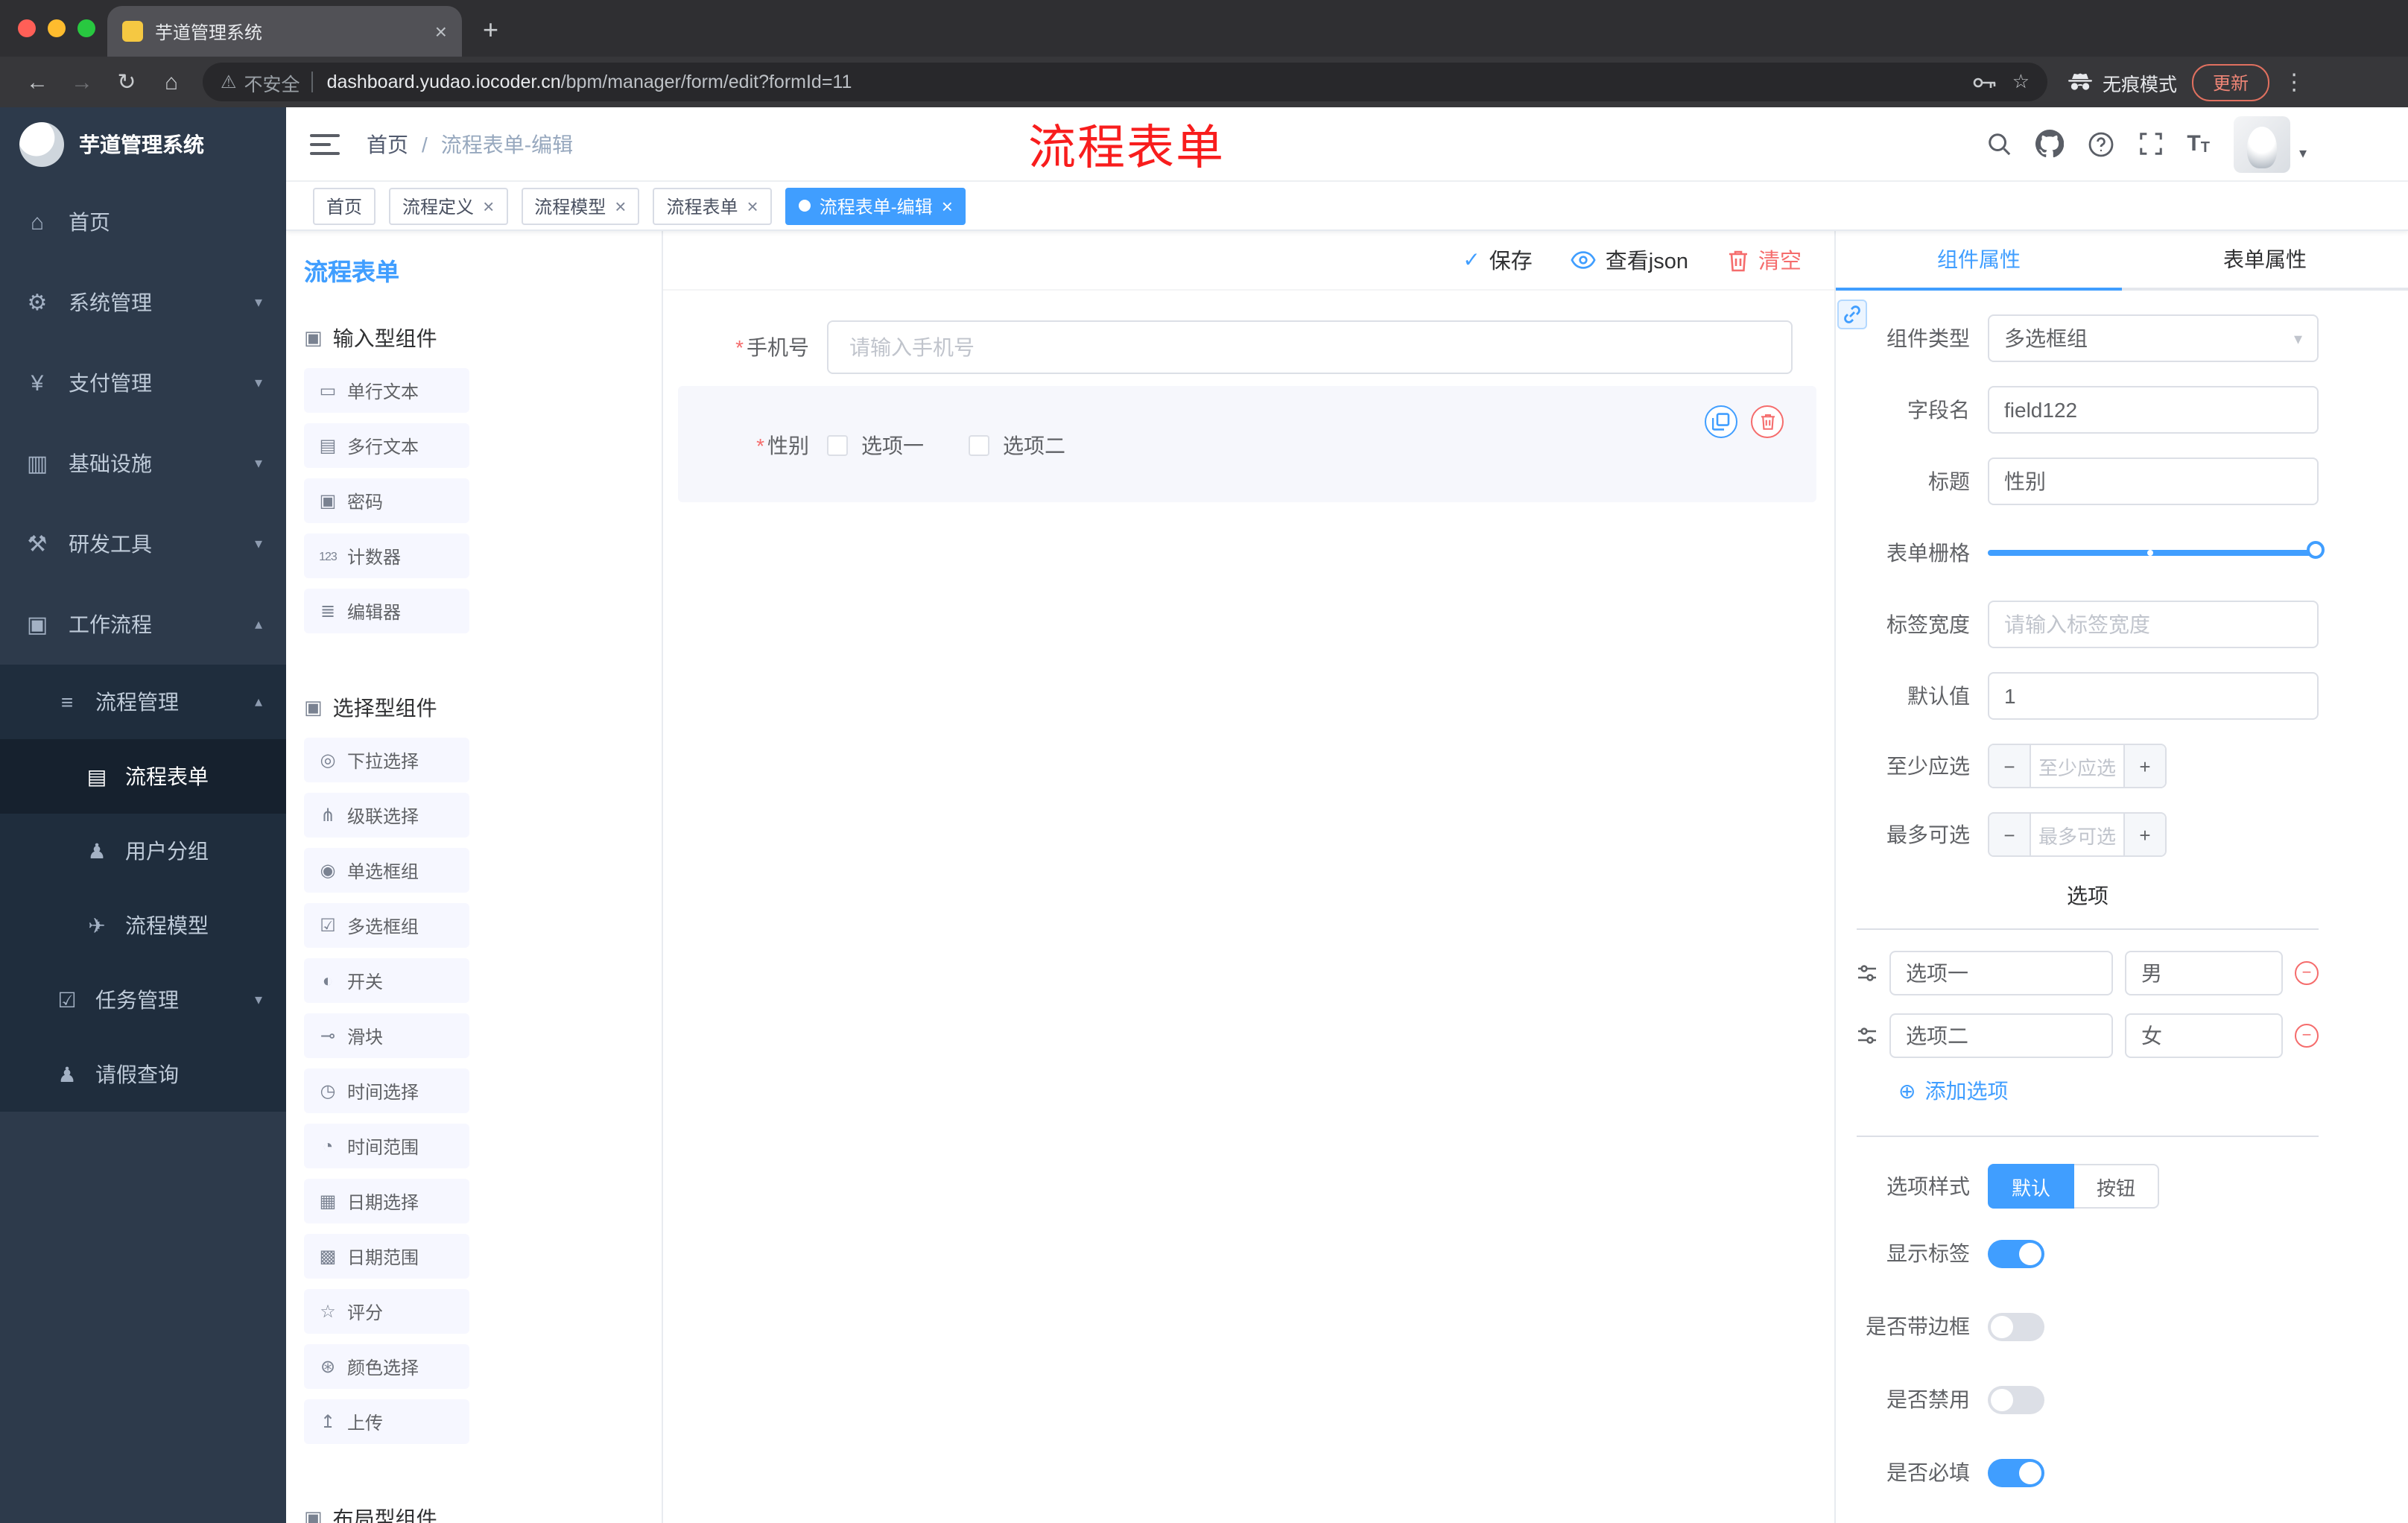 The height and width of the screenshot is (1523, 2408). I want to click on tag-home: 首页, so click(344, 205).